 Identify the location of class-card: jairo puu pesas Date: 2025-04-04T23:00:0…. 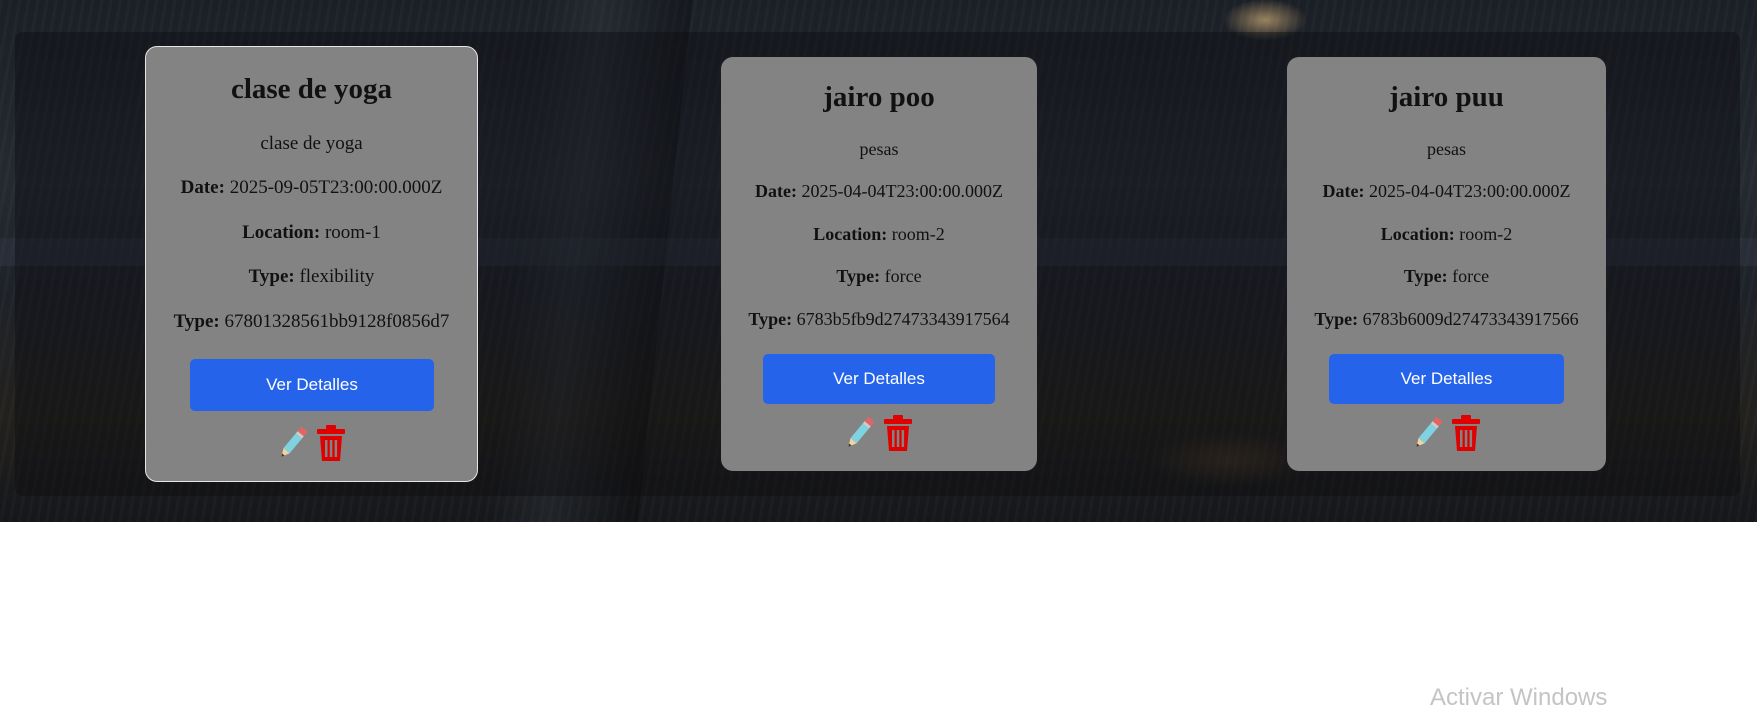
(1446, 264).